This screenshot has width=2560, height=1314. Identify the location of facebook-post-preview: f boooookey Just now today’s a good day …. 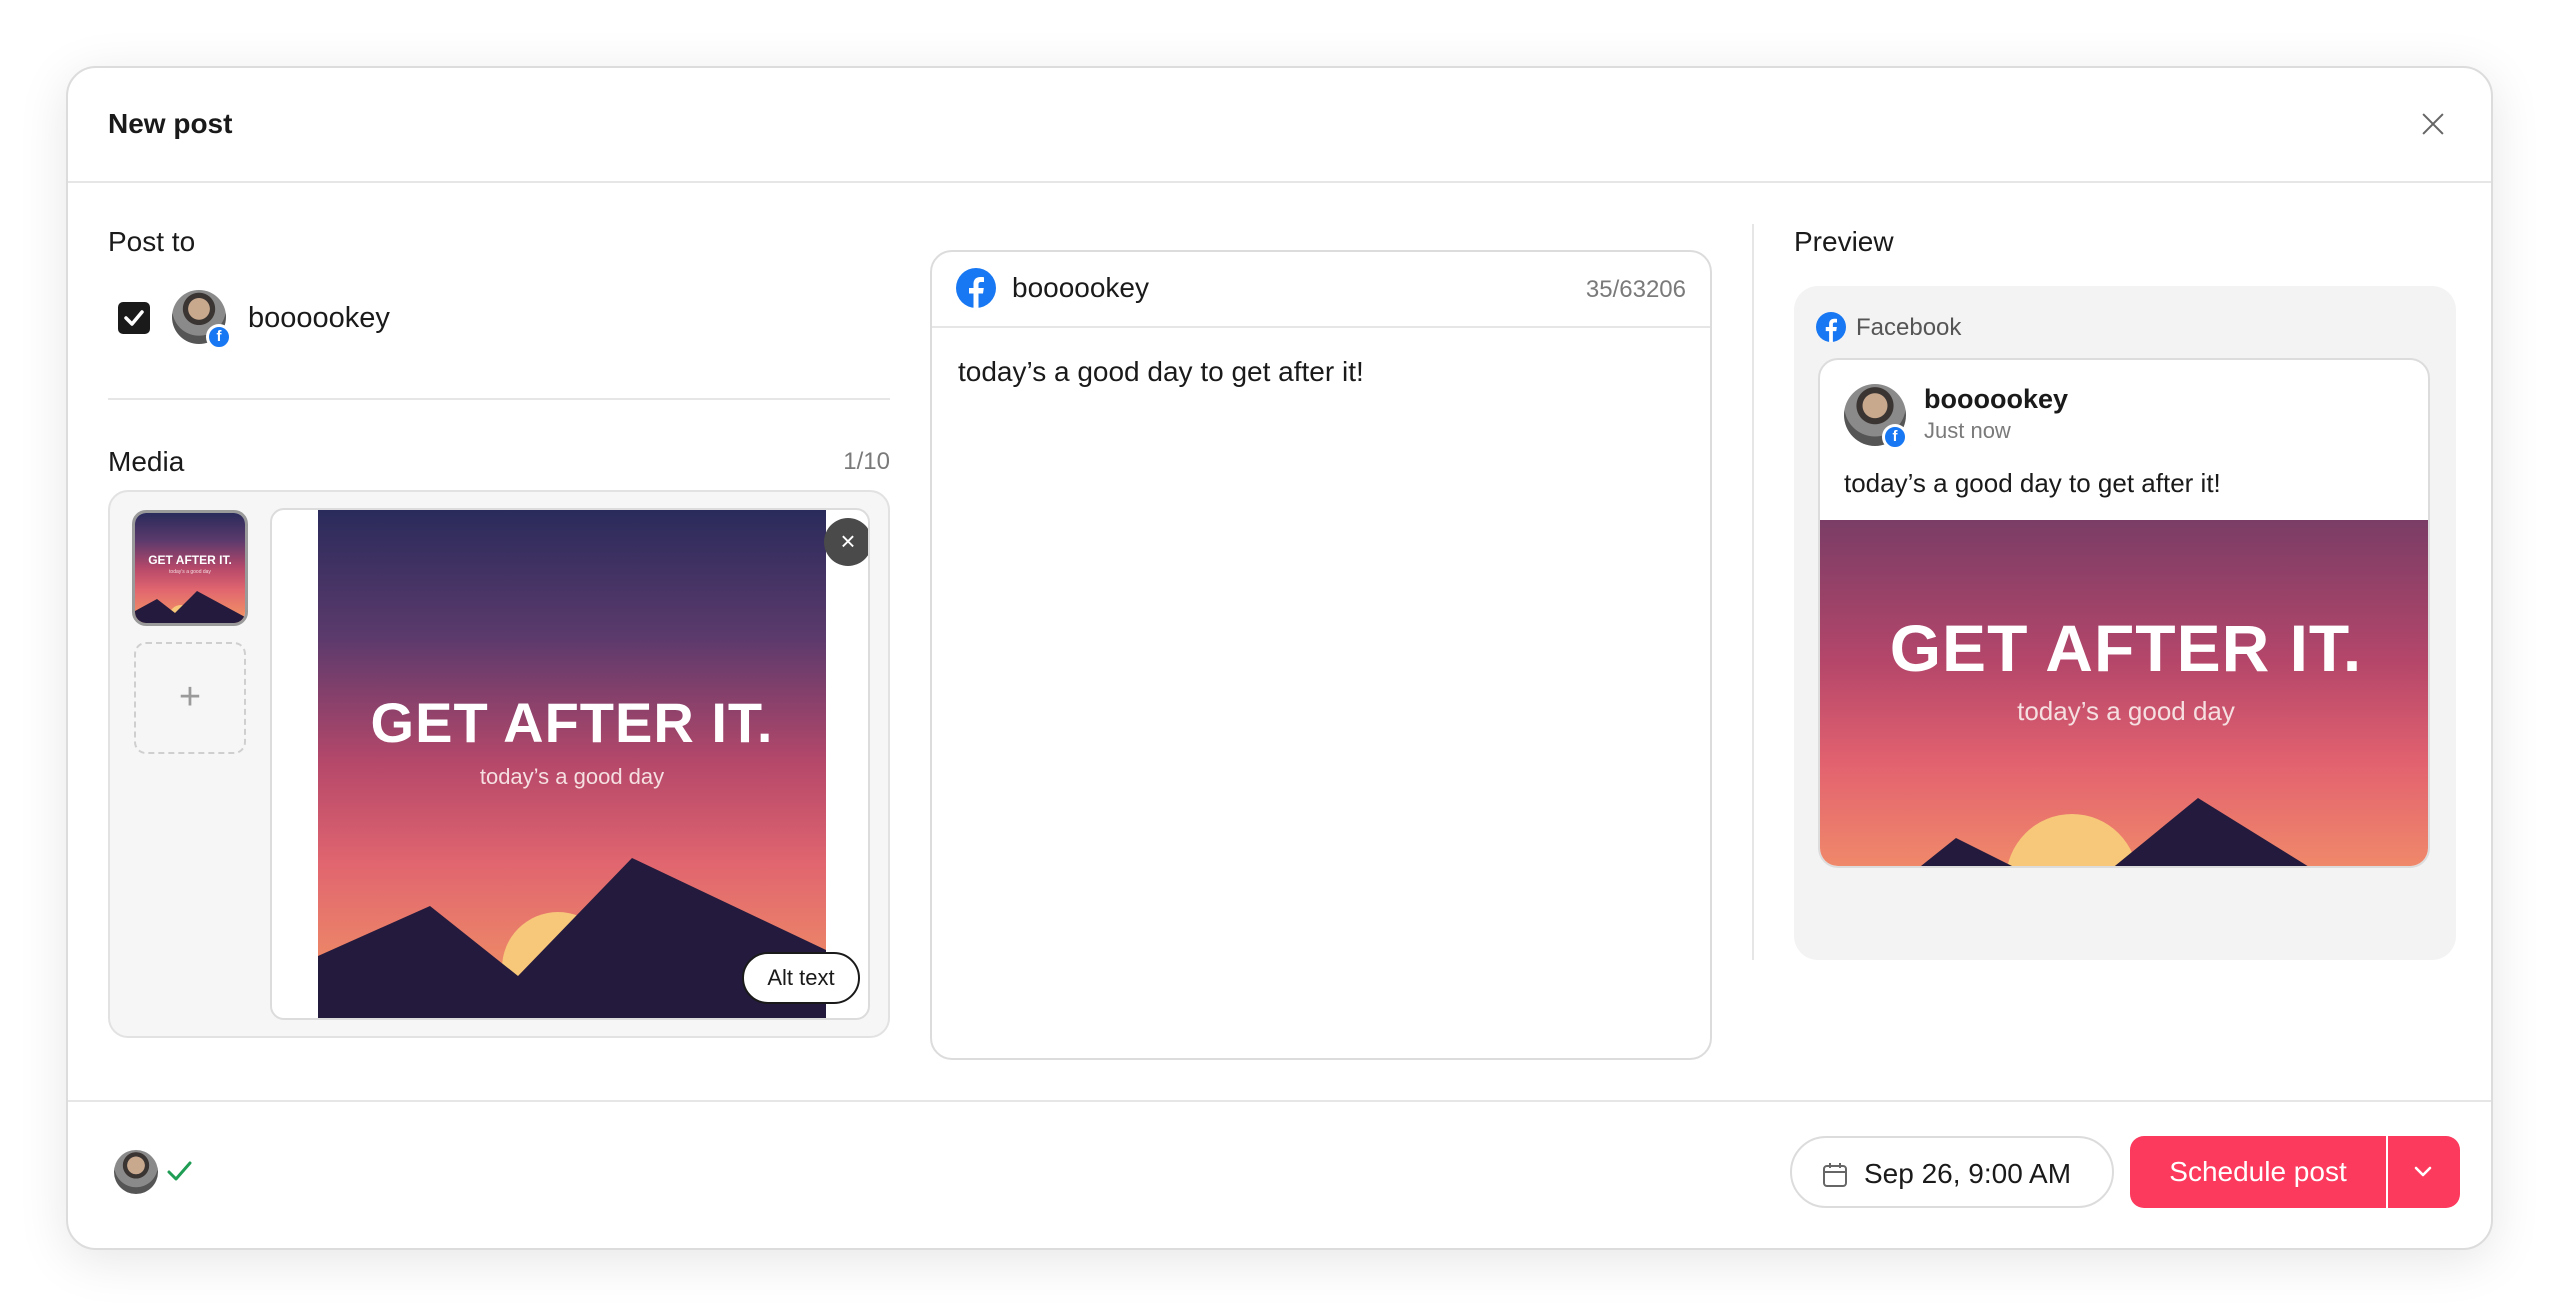
(2124, 613).